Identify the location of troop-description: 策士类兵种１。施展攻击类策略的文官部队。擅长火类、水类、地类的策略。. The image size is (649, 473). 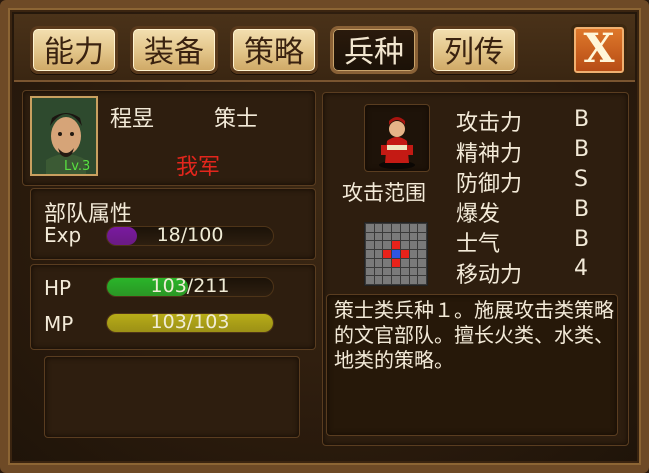
(474, 335).